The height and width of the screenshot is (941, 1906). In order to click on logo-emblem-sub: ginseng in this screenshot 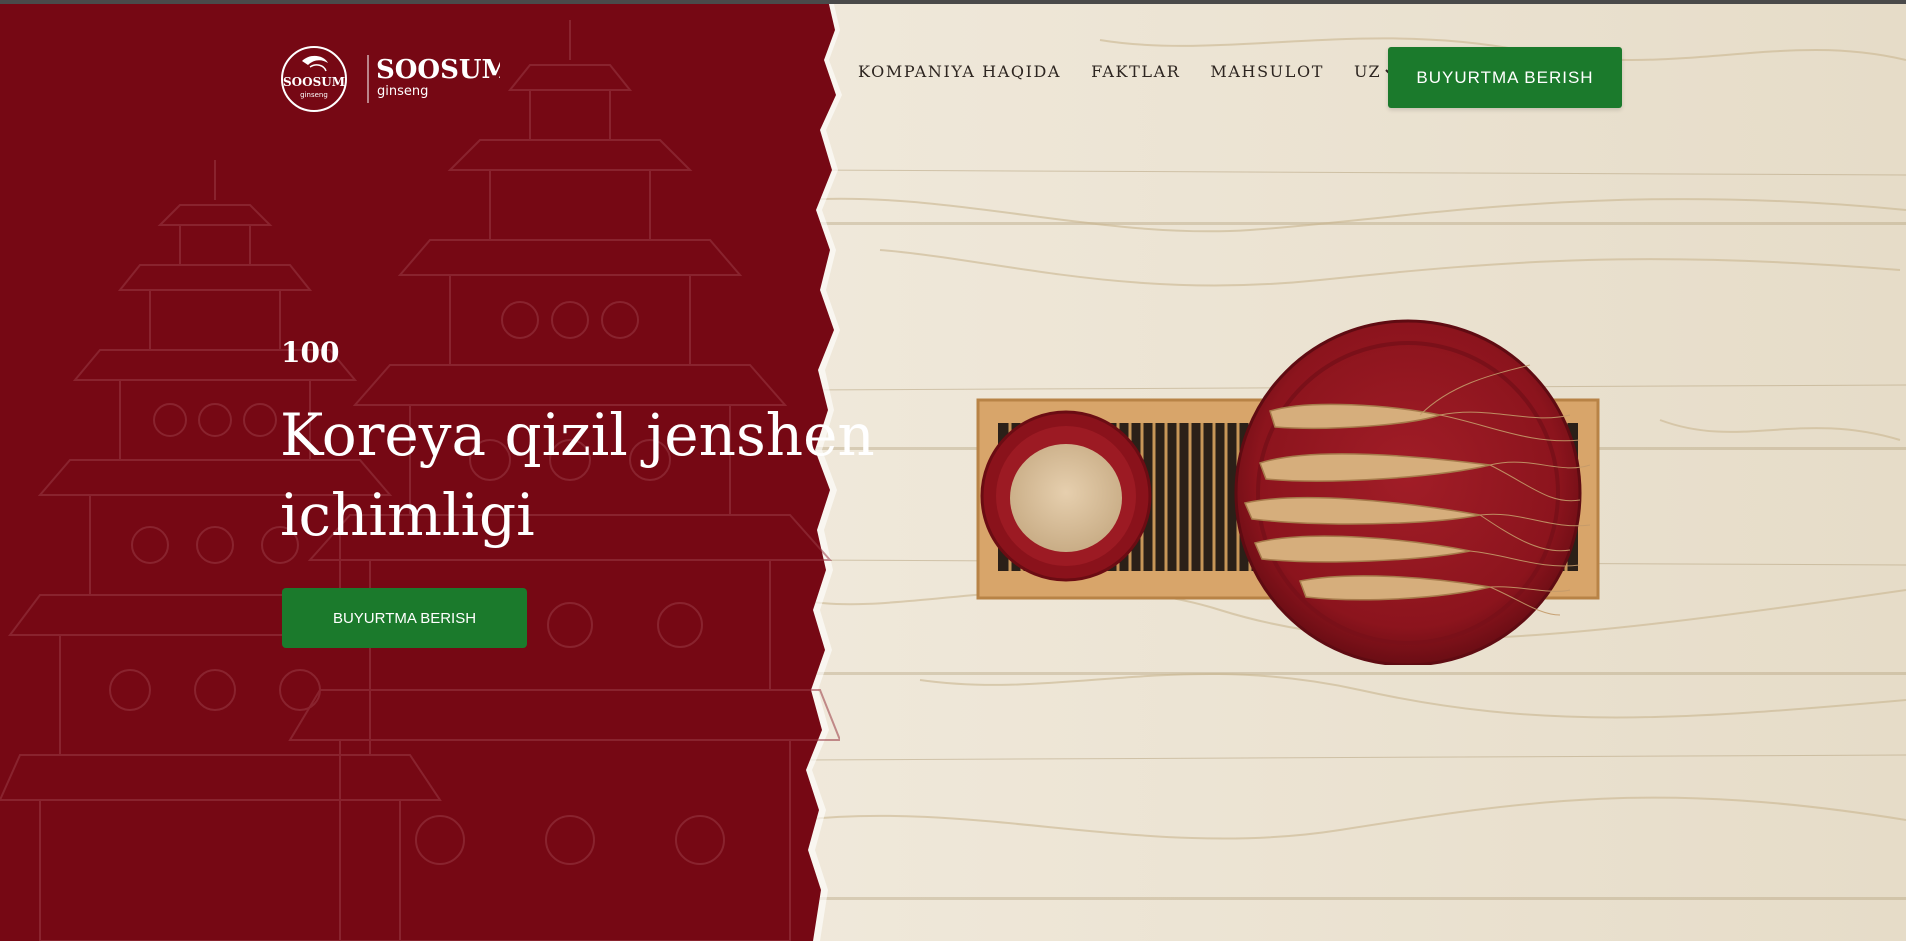, I will do `click(314, 95)`.